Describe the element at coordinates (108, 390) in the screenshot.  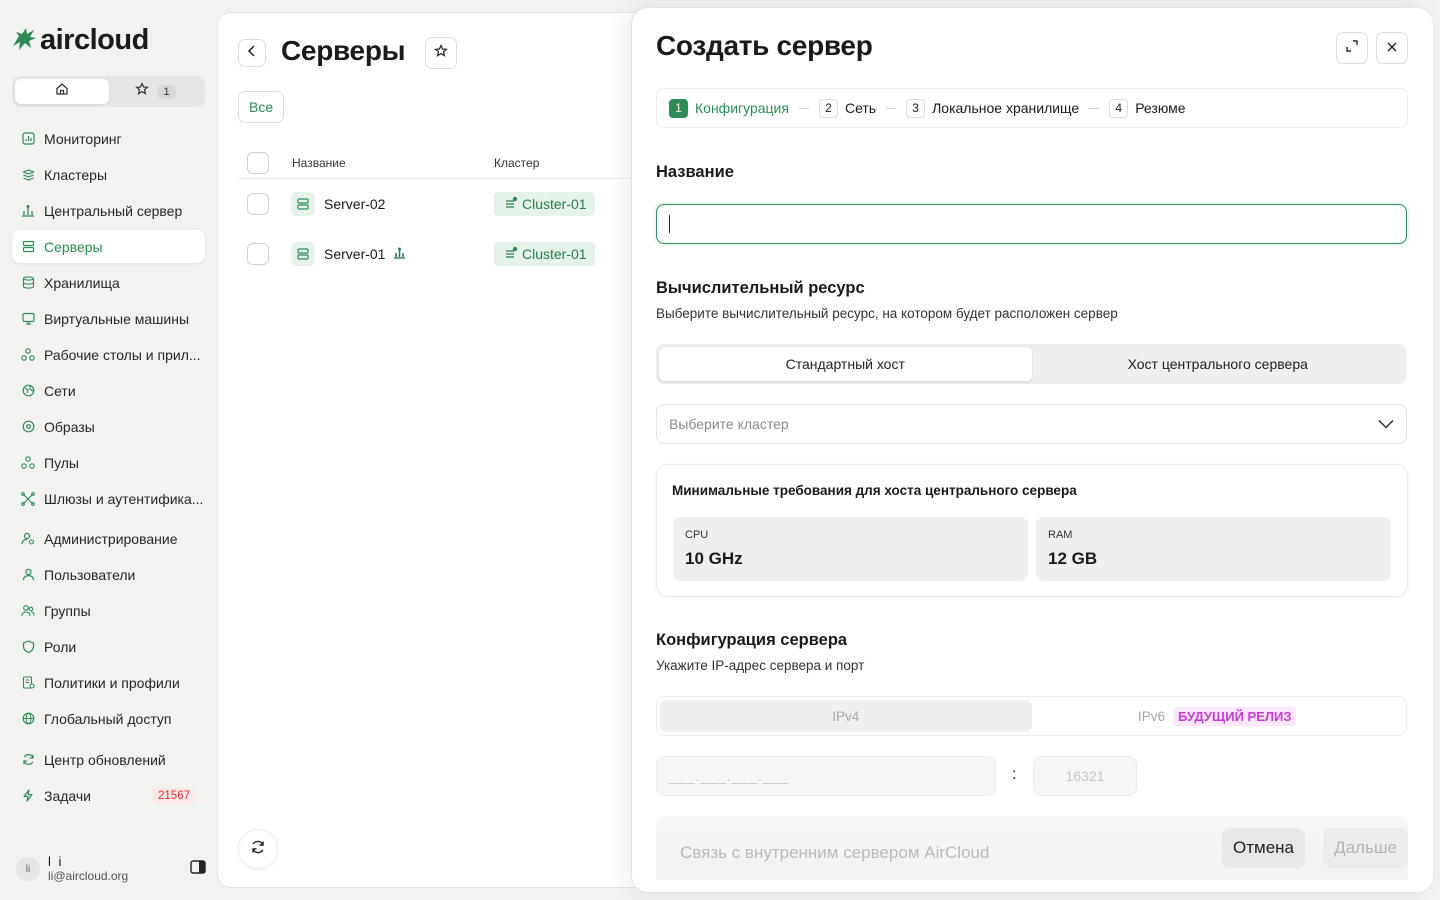
I see `sidebar-item-networks: Сети` at that location.